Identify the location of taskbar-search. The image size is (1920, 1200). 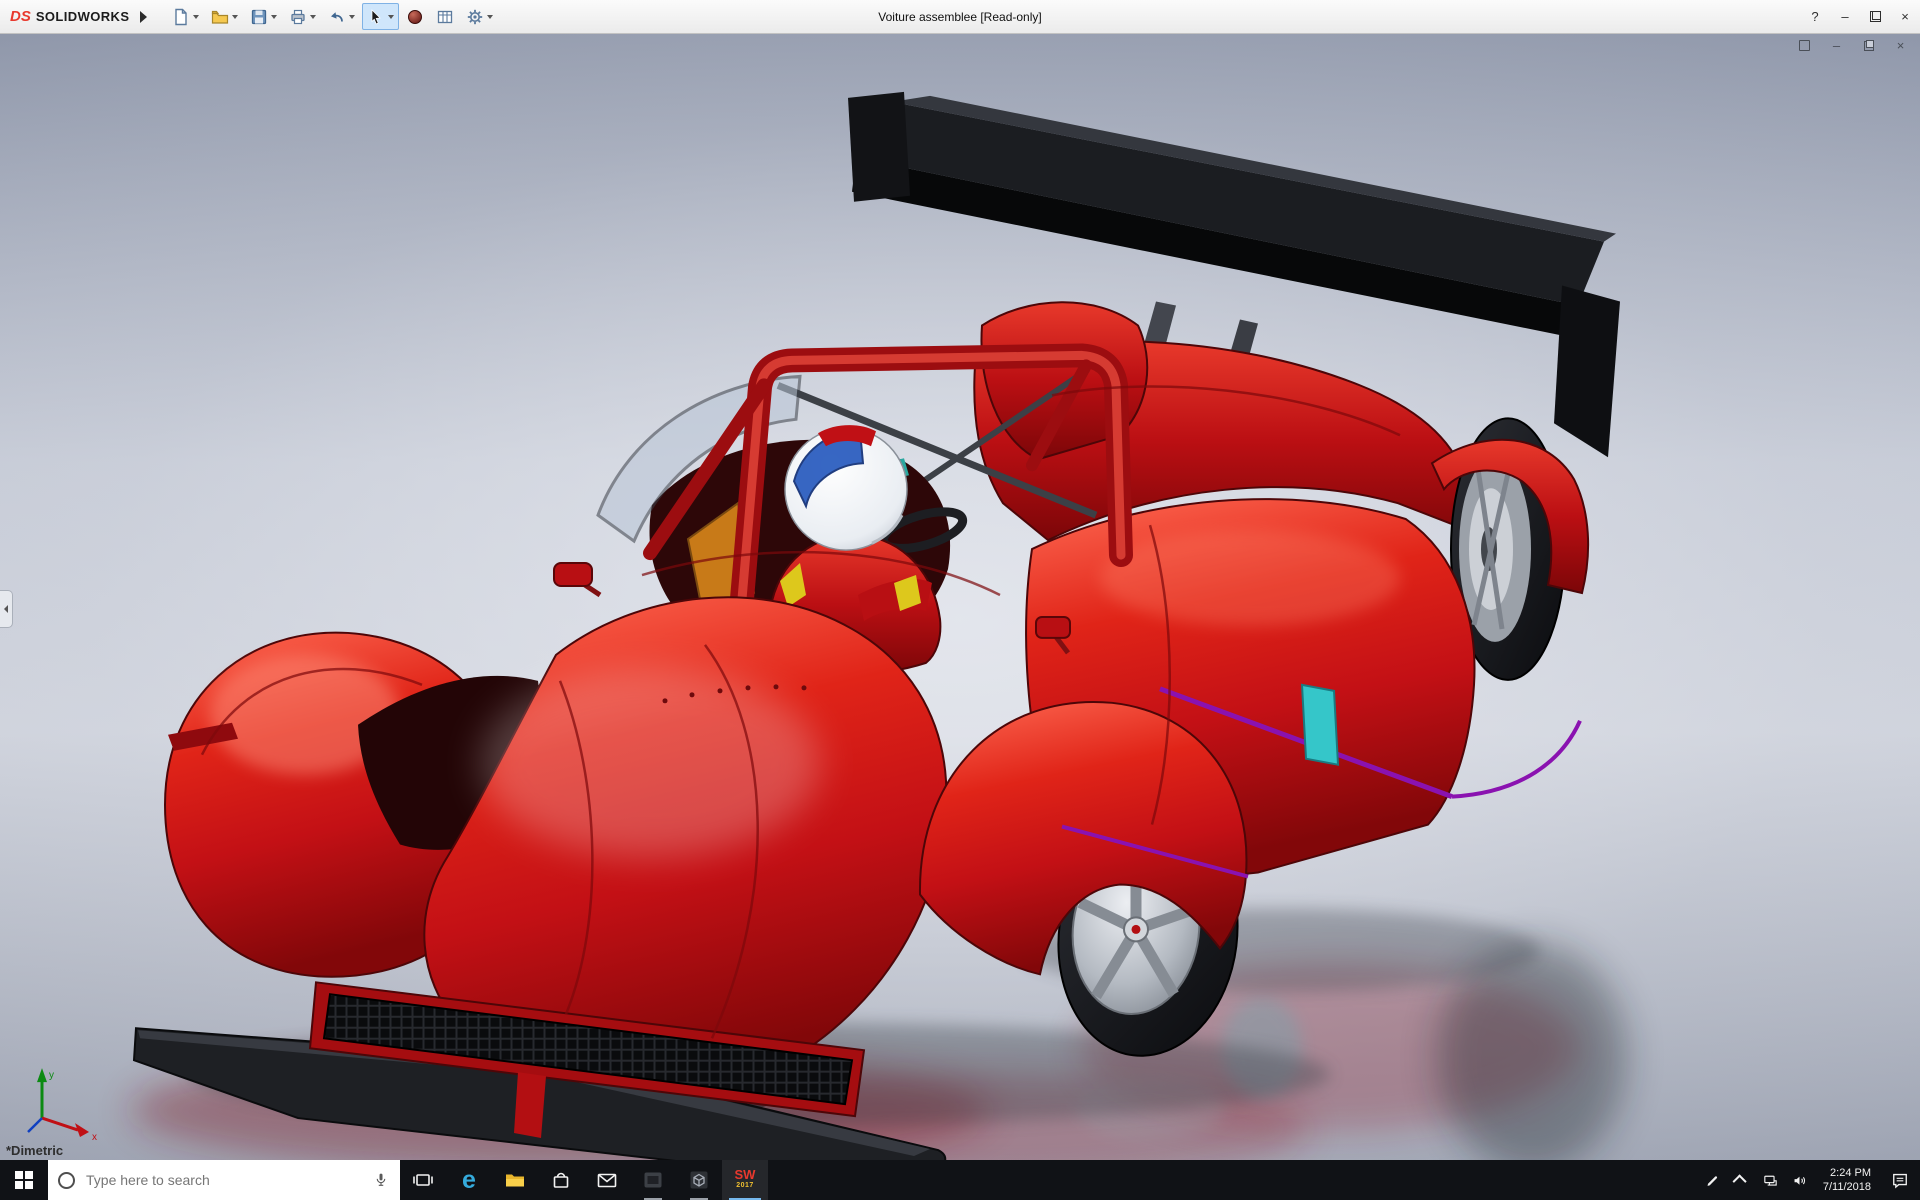
(224, 1180).